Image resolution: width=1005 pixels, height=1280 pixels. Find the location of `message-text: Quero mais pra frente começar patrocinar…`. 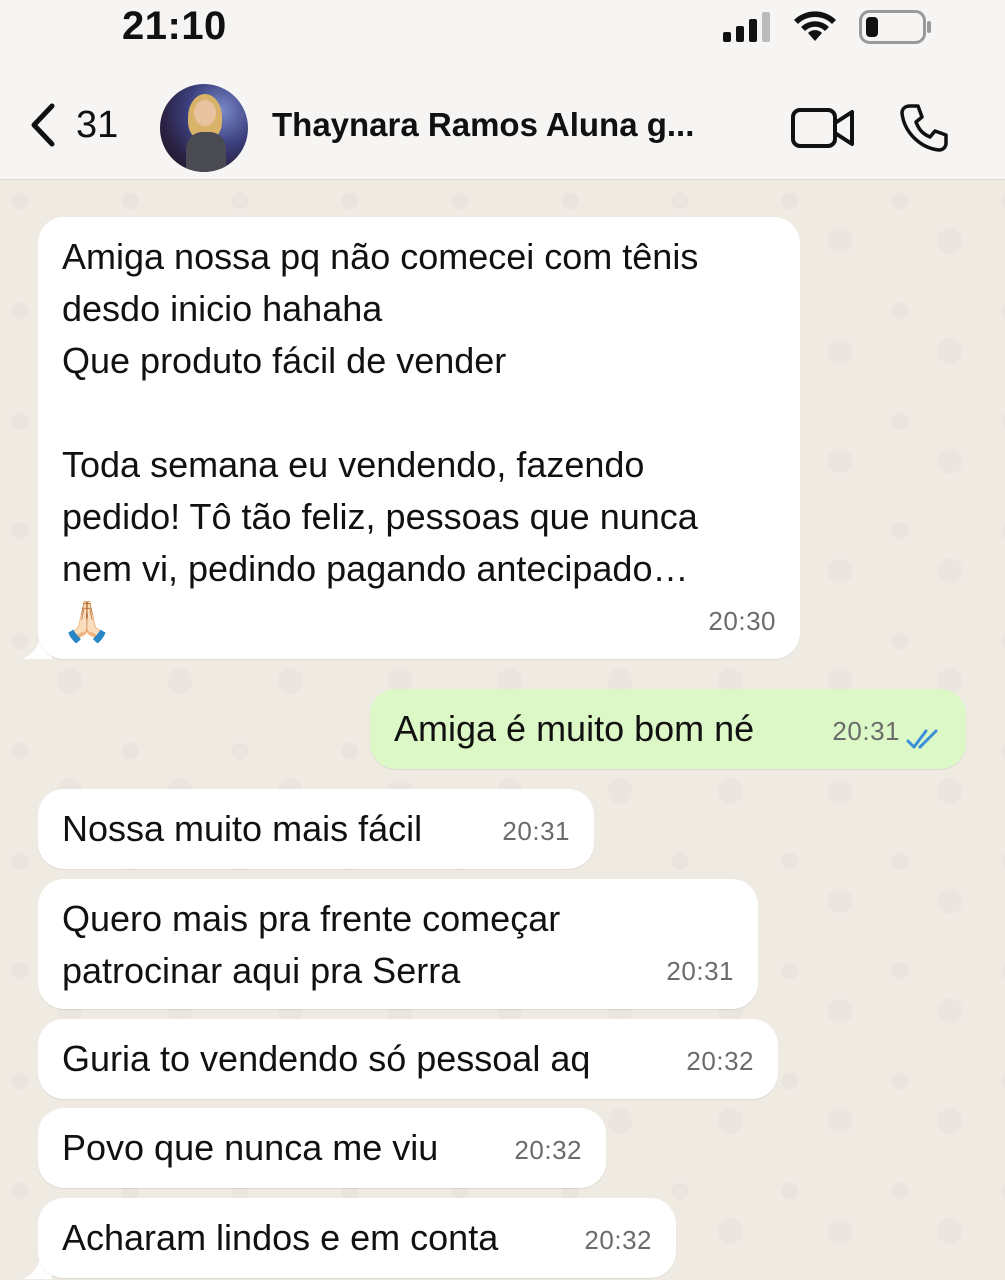

message-text: Quero mais pra frente começar patrocinar… is located at coordinates (311, 944).